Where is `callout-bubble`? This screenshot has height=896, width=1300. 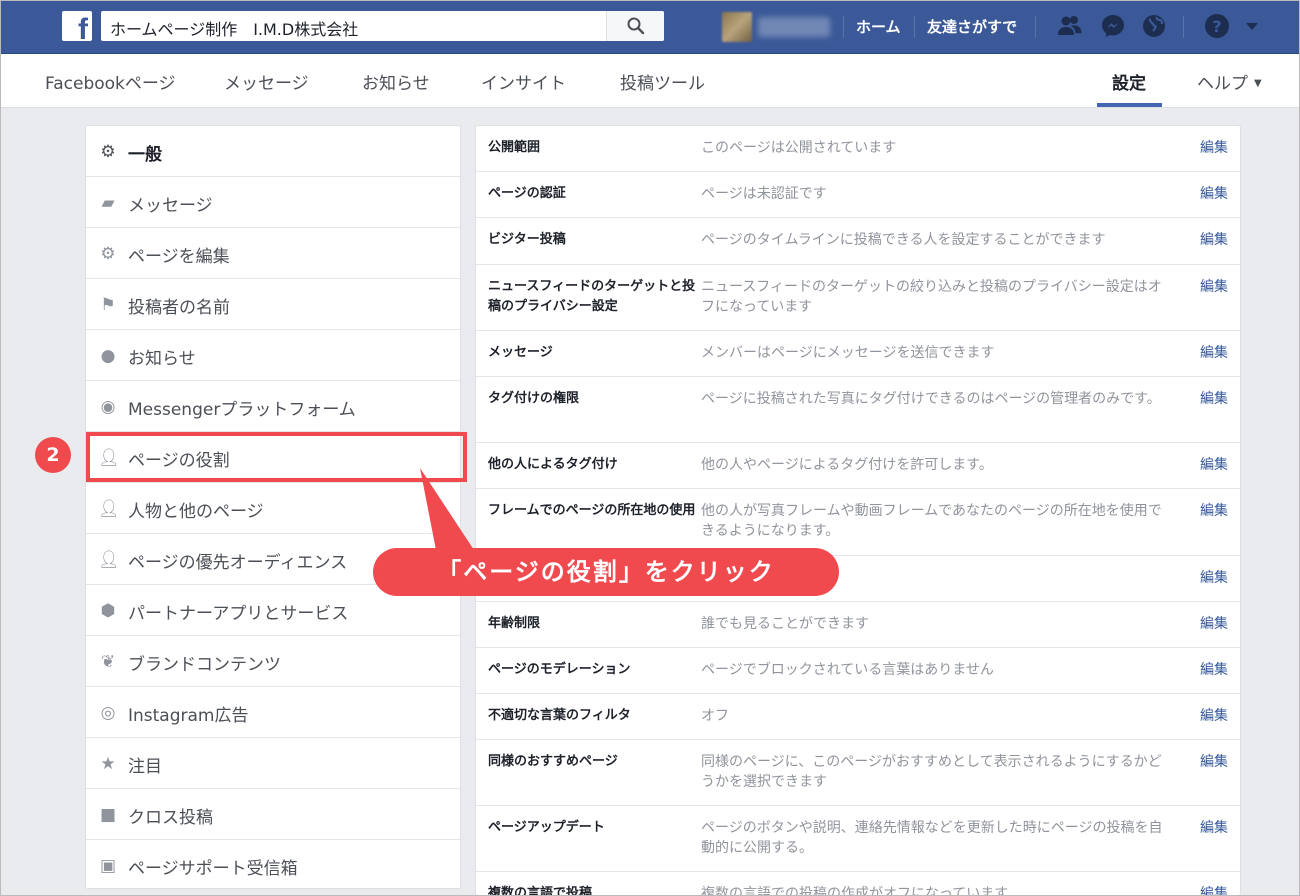 callout-bubble is located at coordinates (606, 532).